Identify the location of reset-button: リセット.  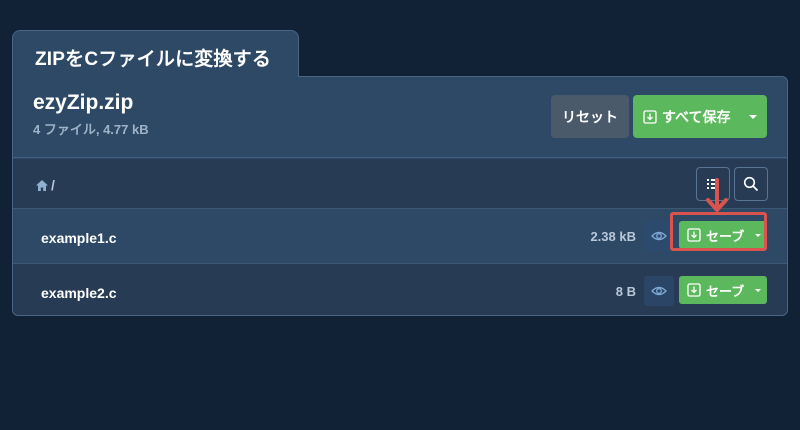
(590, 116).